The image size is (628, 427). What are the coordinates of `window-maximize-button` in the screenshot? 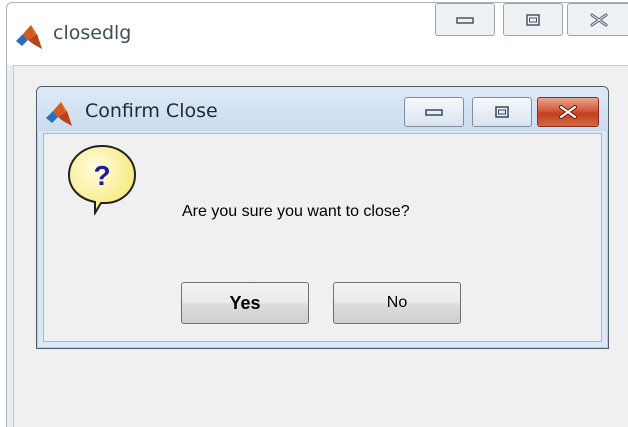 It's located at (533, 19).